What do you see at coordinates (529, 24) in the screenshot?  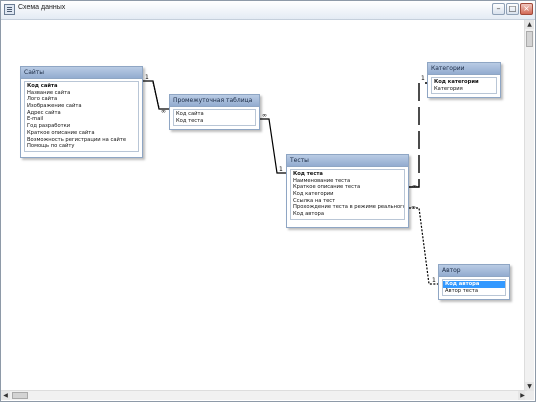 I see `scroll-up-icon: ▲` at bounding box center [529, 24].